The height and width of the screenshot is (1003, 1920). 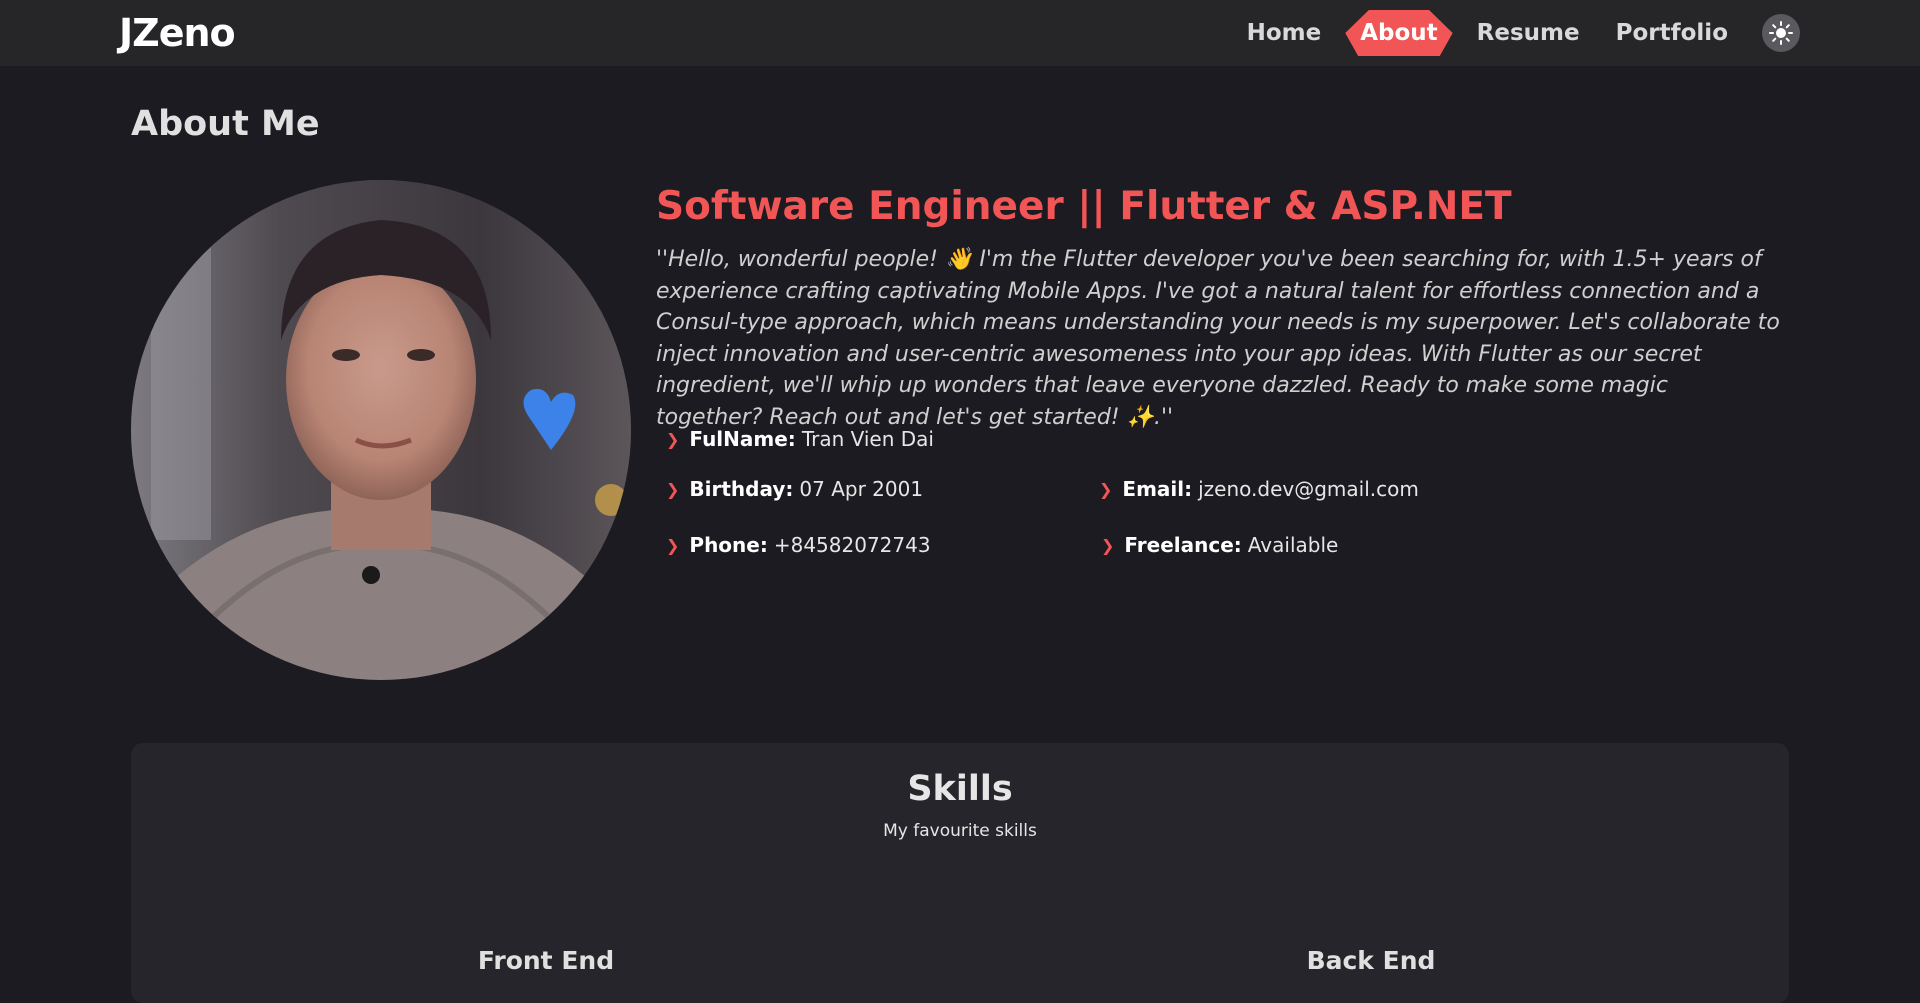 What do you see at coordinates (867, 439) in the screenshot?
I see `info-value: Tran Vien Dai` at bounding box center [867, 439].